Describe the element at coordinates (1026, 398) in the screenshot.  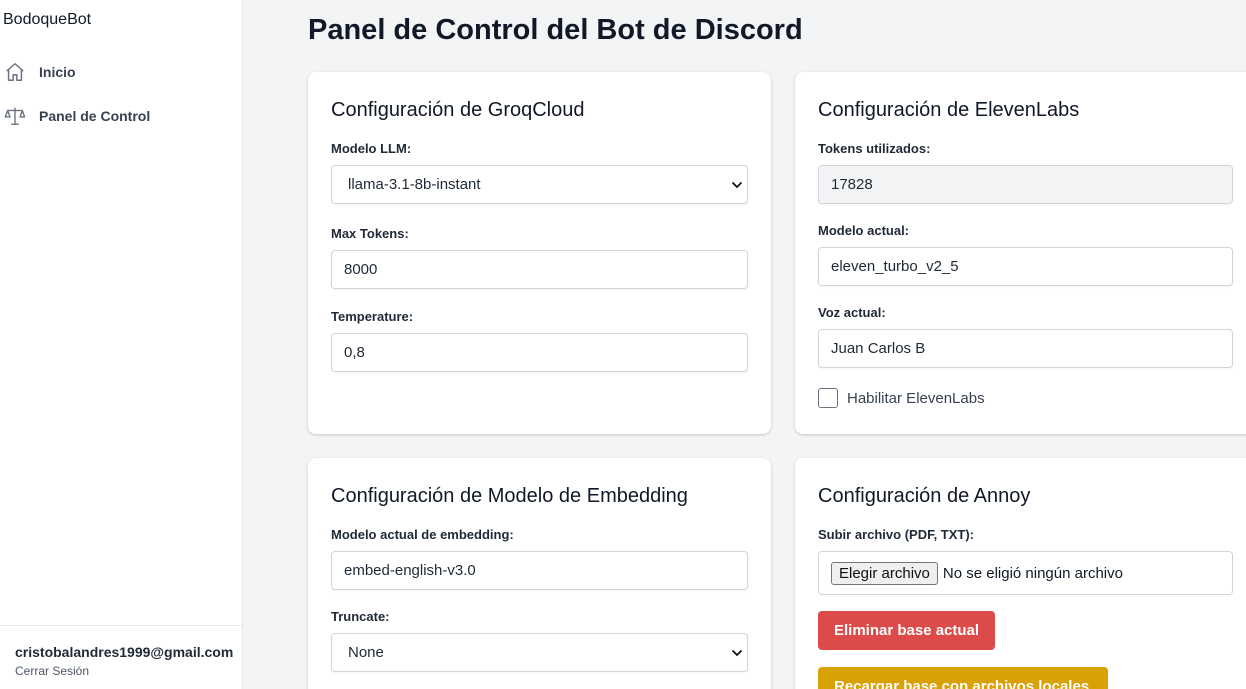
I see `enable-elevenlabs-row: Habilitar ElevenLabs` at that location.